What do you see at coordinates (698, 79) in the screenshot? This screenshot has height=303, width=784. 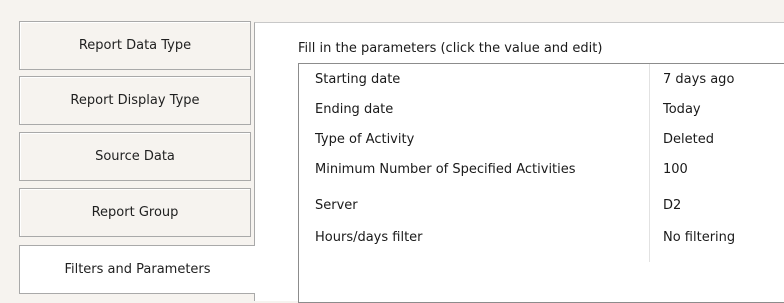 I see `param-value: 7 days ago` at bounding box center [698, 79].